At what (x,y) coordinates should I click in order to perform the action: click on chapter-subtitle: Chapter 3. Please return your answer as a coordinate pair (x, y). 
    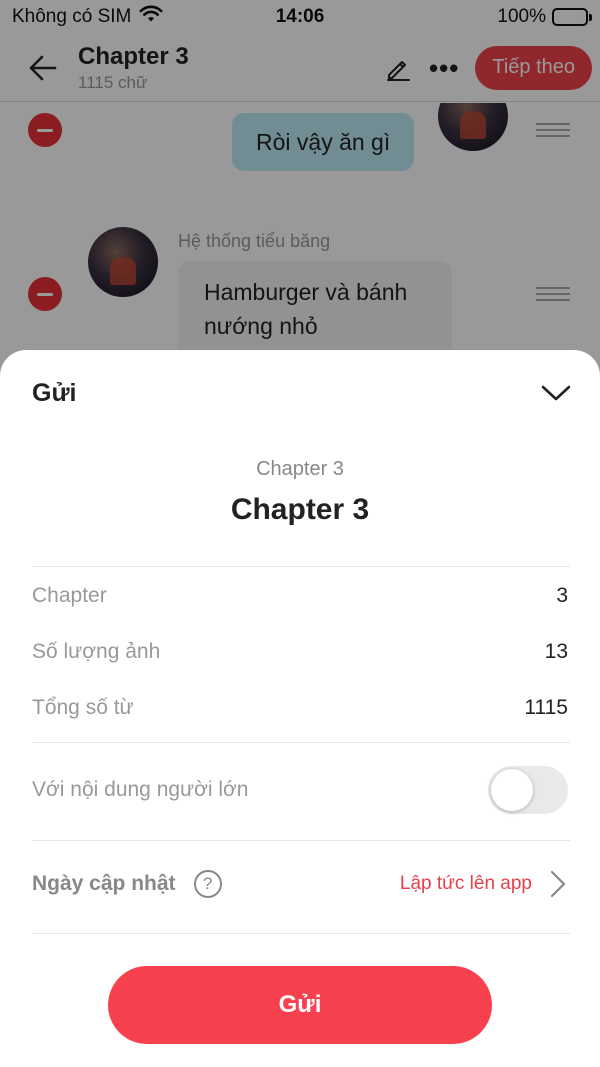
    Looking at the image, I should click on (300, 469).